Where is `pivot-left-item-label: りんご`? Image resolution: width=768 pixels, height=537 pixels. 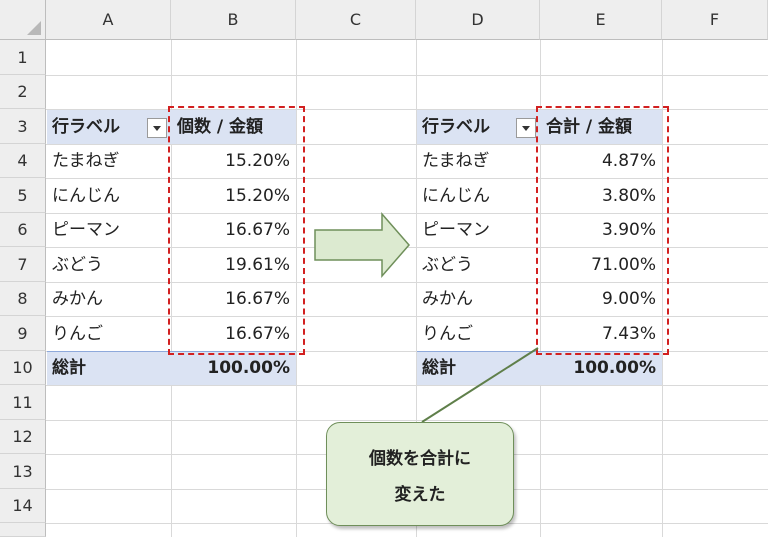
pivot-left-item-label: りんご is located at coordinates (108, 334).